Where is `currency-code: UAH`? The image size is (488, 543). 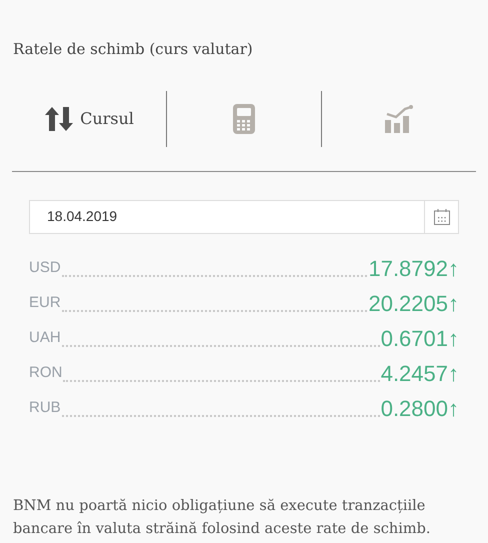 currency-code: UAH is located at coordinates (45, 338).